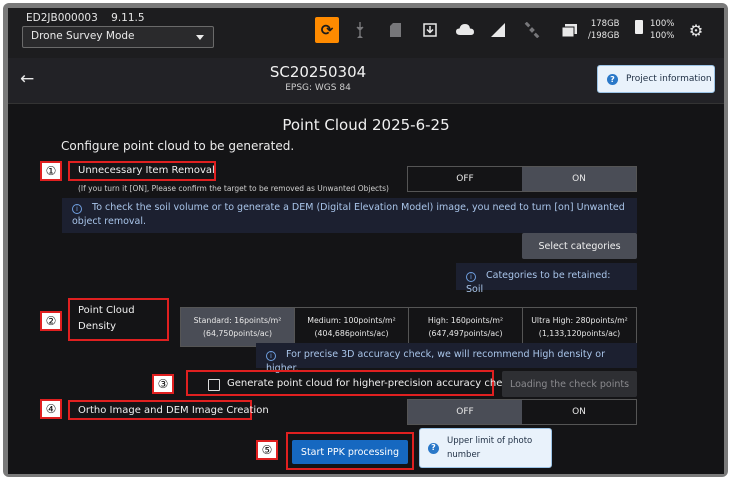 The image size is (732, 482). I want to click on density-option-text: Ultra High: 280points/m², so click(579, 320).